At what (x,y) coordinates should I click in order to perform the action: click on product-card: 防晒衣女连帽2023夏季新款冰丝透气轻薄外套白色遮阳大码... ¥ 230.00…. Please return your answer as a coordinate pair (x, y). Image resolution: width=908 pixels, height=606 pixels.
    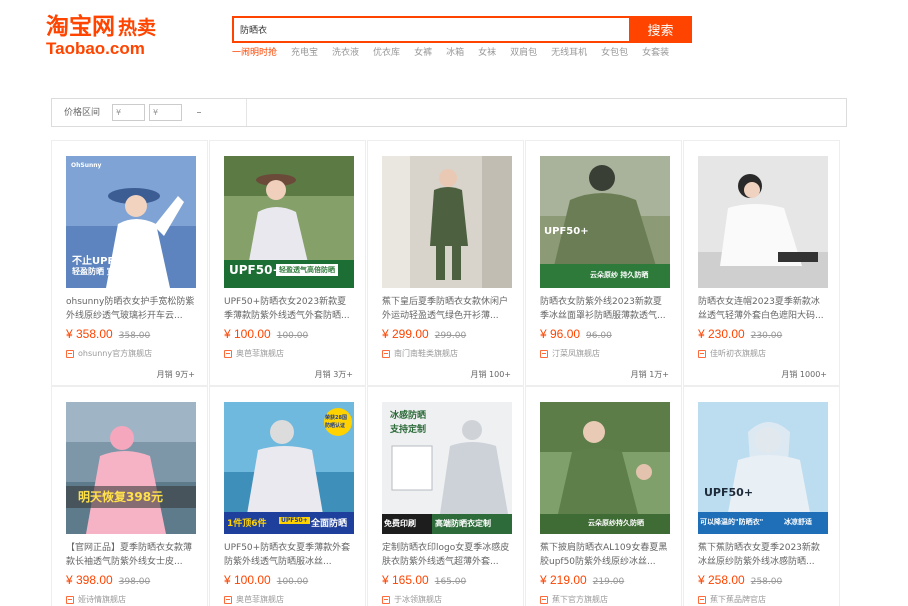
    Looking at the image, I should click on (761, 263).